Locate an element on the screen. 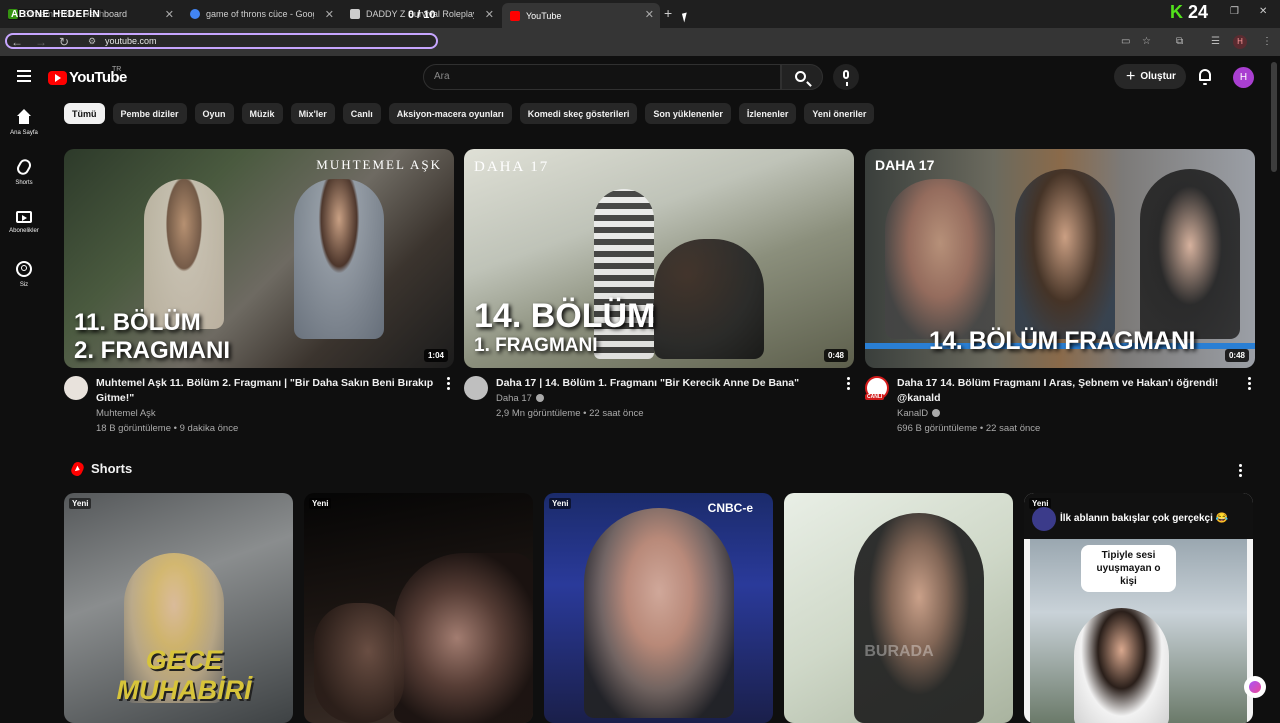 This screenshot has height=723, width=1280. new-tab-button: + is located at coordinates (668, 13).